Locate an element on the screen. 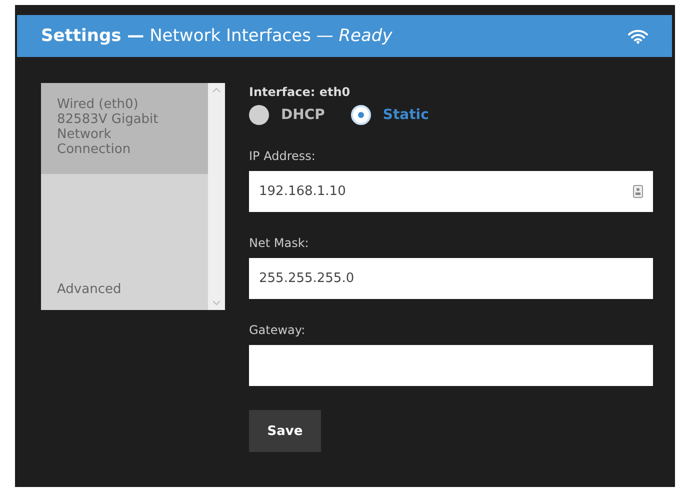 The image size is (689, 492). interface-heading: Interface: eth0 is located at coordinates (300, 92).